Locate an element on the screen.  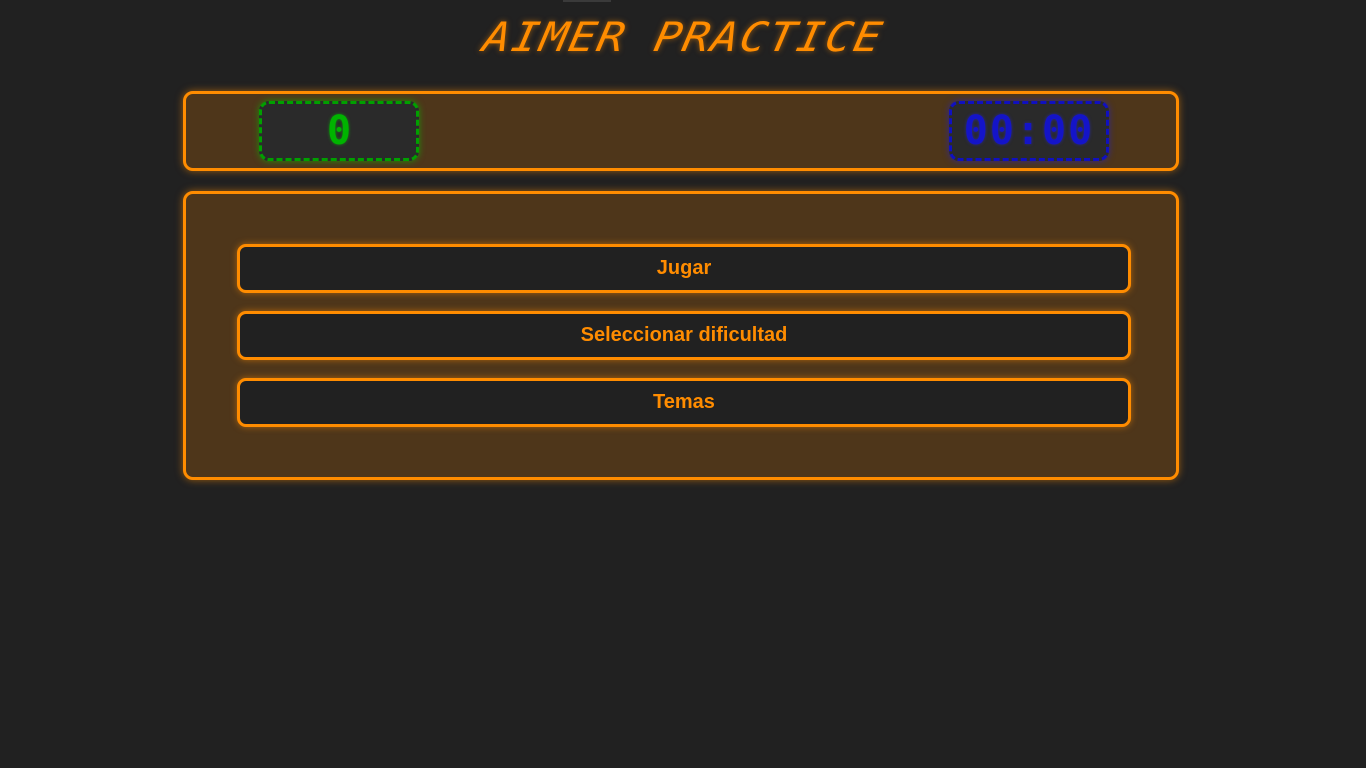
themes-button: Temas is located at coordinates (684, 402).